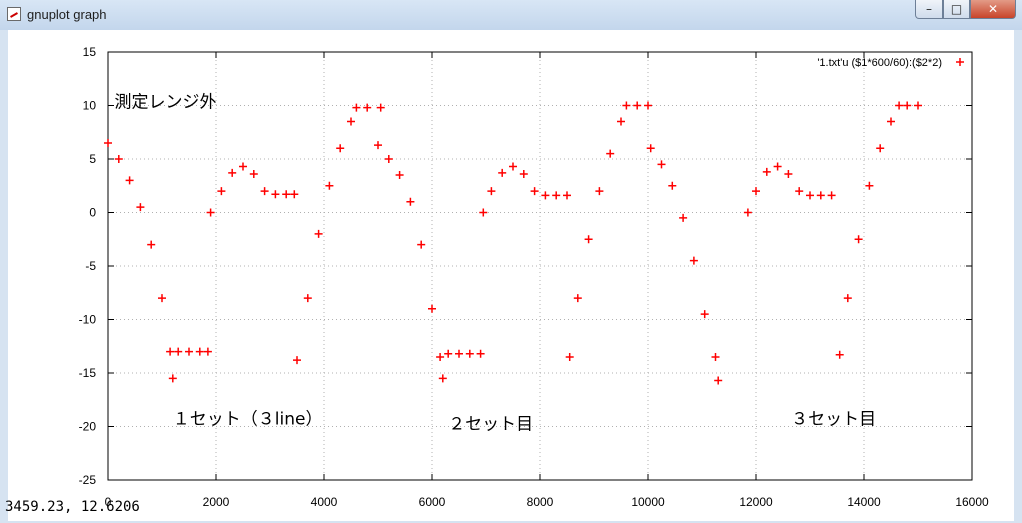 This screenshot has width=1022, height=523. What do you see at coordinates (960, 62) in the screenshot?
I see `legend-marker` at bounding box center [960, 62].